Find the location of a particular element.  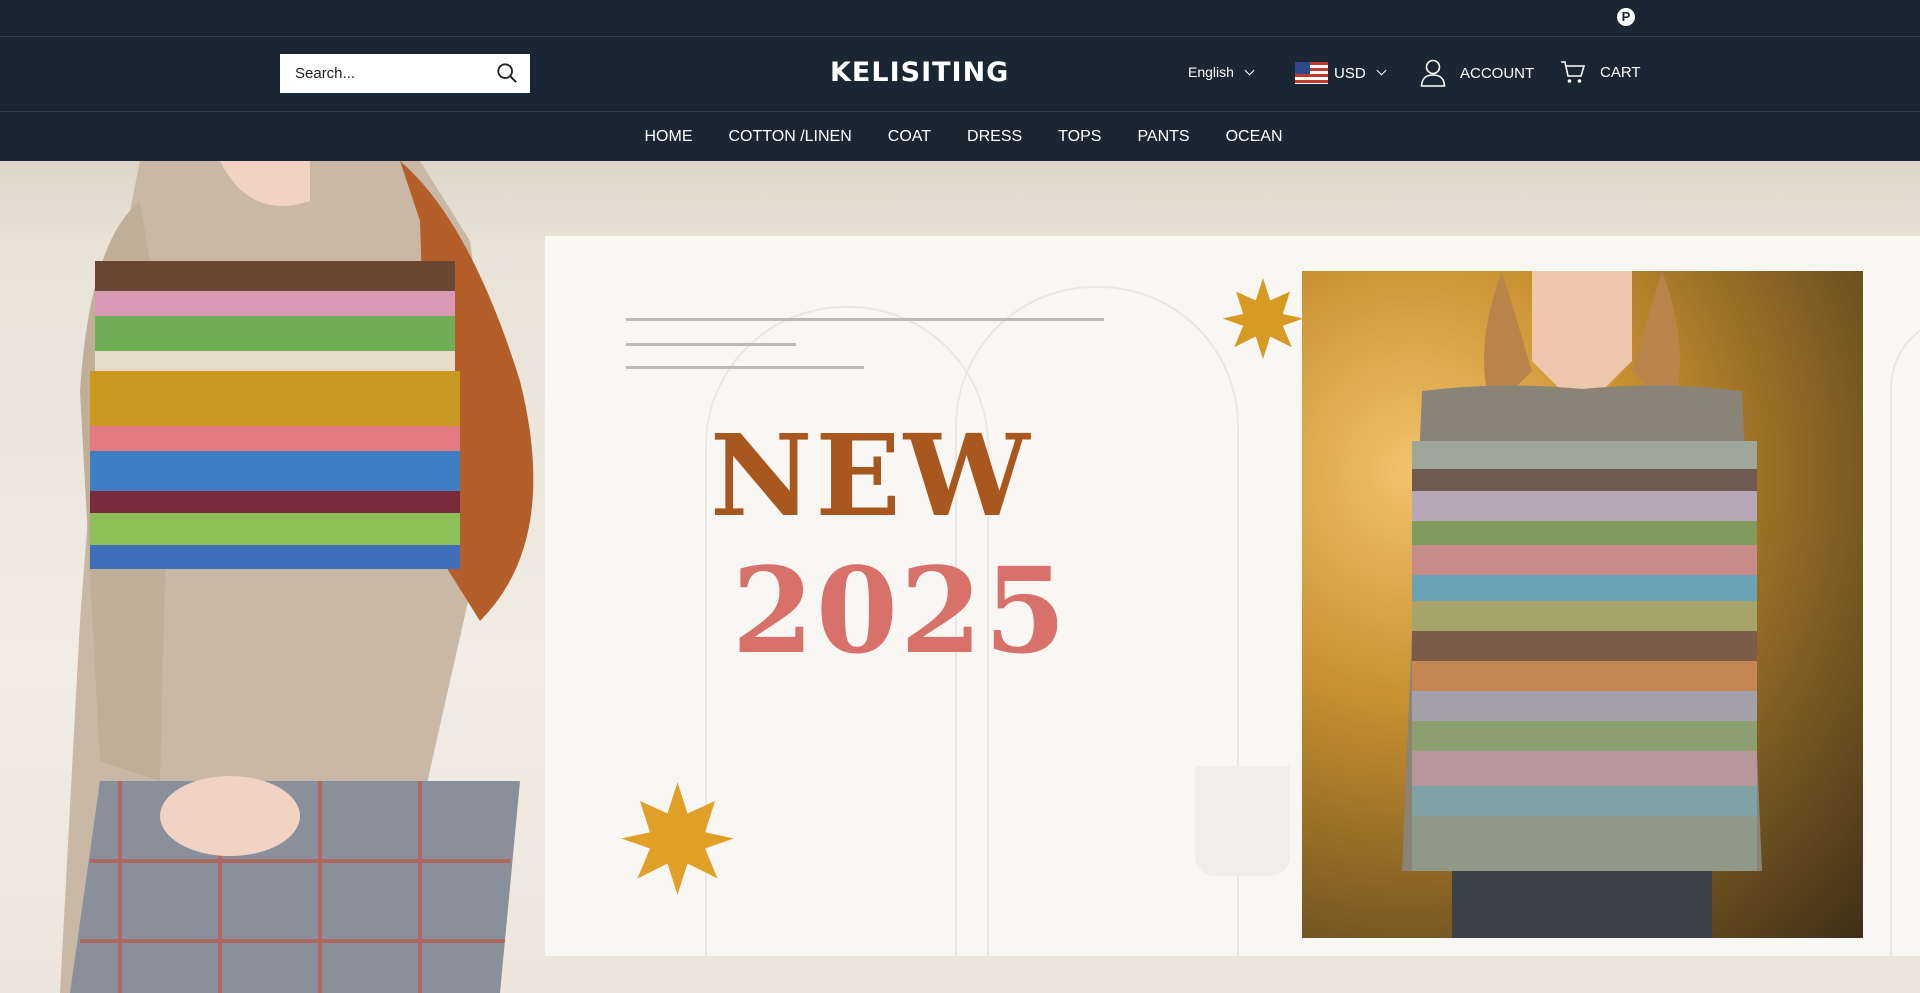

cart-icon is located at coordinates (1573, 72).